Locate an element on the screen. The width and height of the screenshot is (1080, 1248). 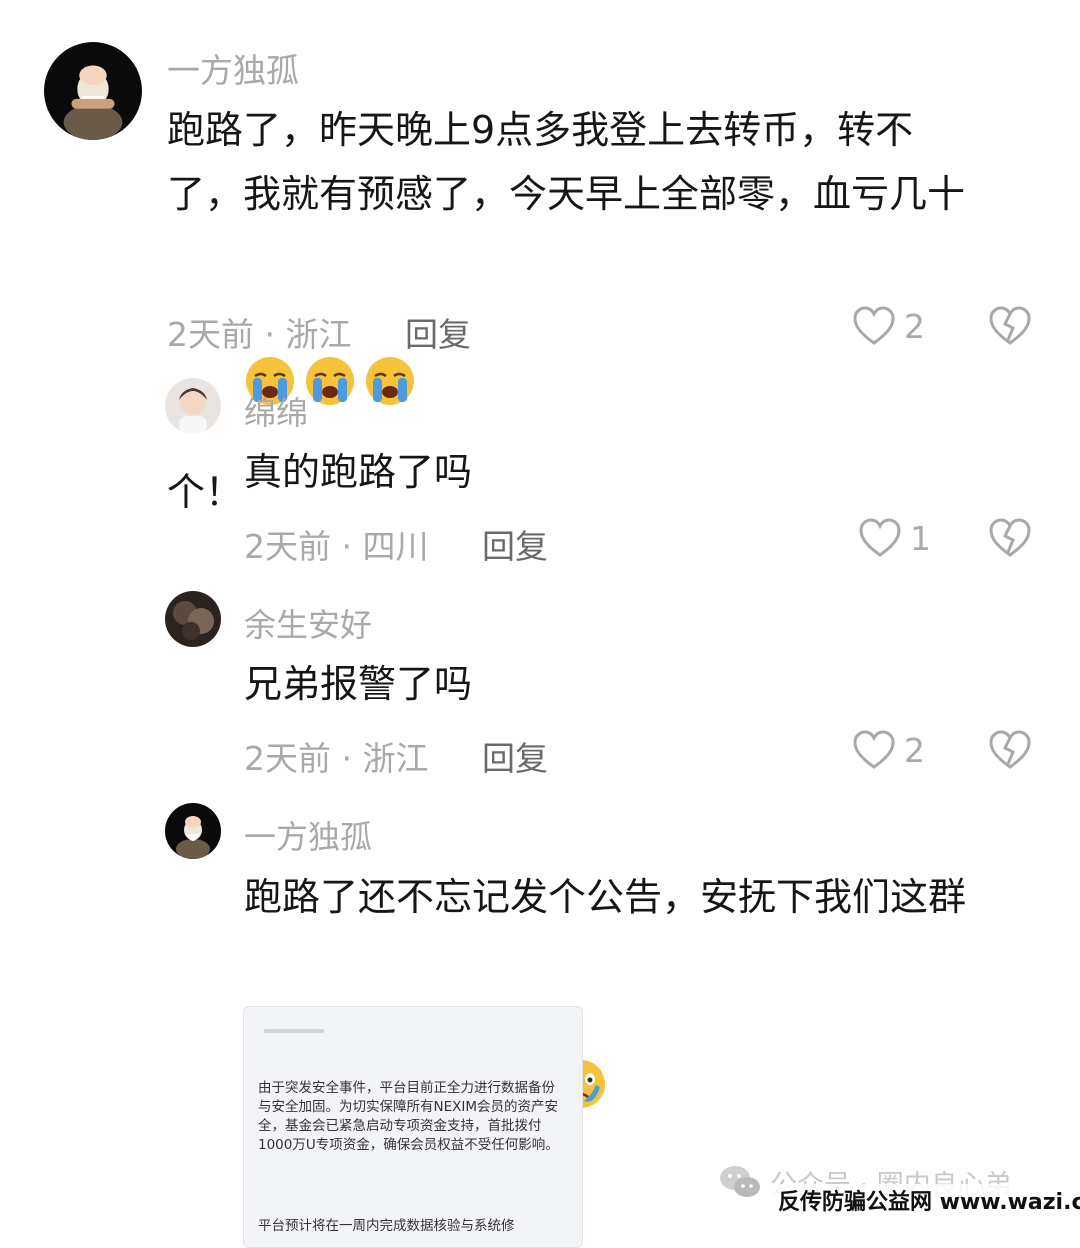
like-button: 1 is located at coordinates (894, 538).